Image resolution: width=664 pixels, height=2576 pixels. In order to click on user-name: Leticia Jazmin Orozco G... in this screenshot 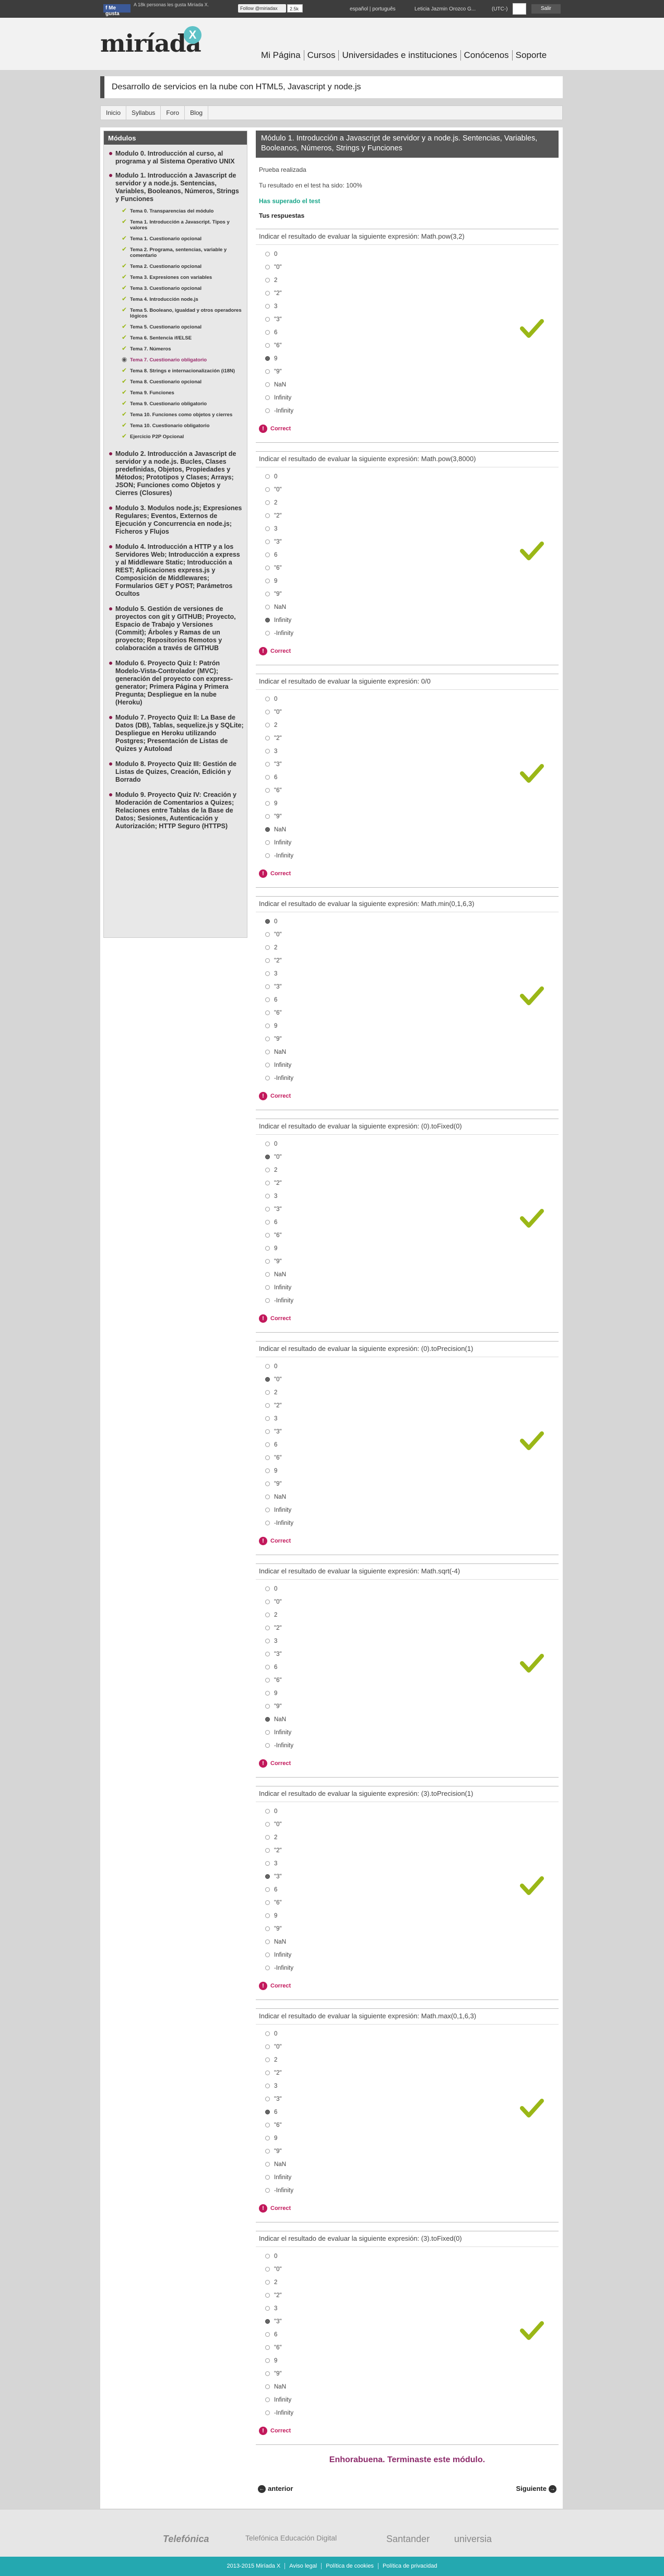, I will do `click(445, 9)`.